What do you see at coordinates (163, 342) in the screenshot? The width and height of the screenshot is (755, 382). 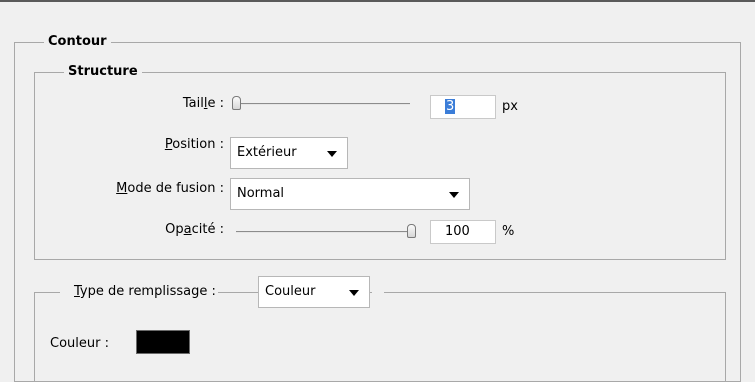 I see `couleur-swatch` at bounding box center [163, 342].